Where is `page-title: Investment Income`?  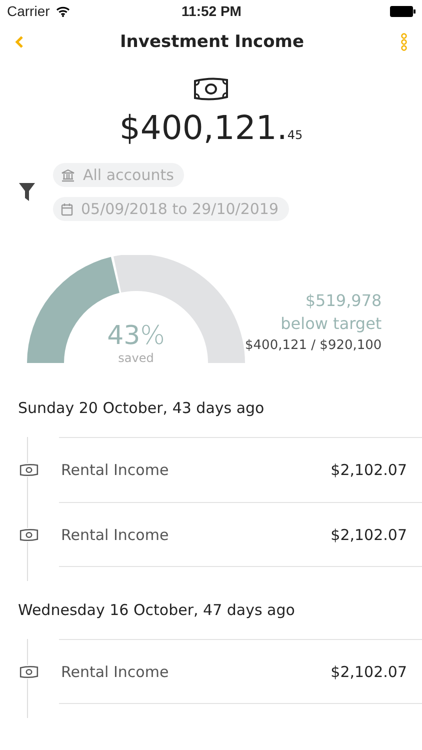 page-title: Investment Income is located at coordinates (212, 42).